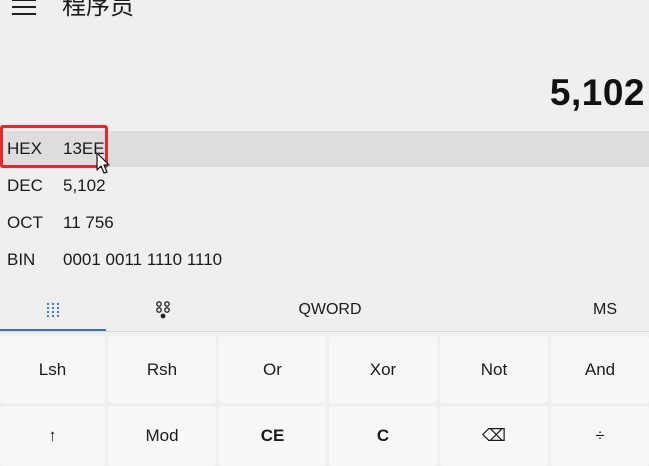 Image resolution: width=649 pixels, height=466 pixels. What do you see at coordinates (330, 310) in the screenshot?
I see `word-size-button: QWORD` at bounding box center [330, 310].